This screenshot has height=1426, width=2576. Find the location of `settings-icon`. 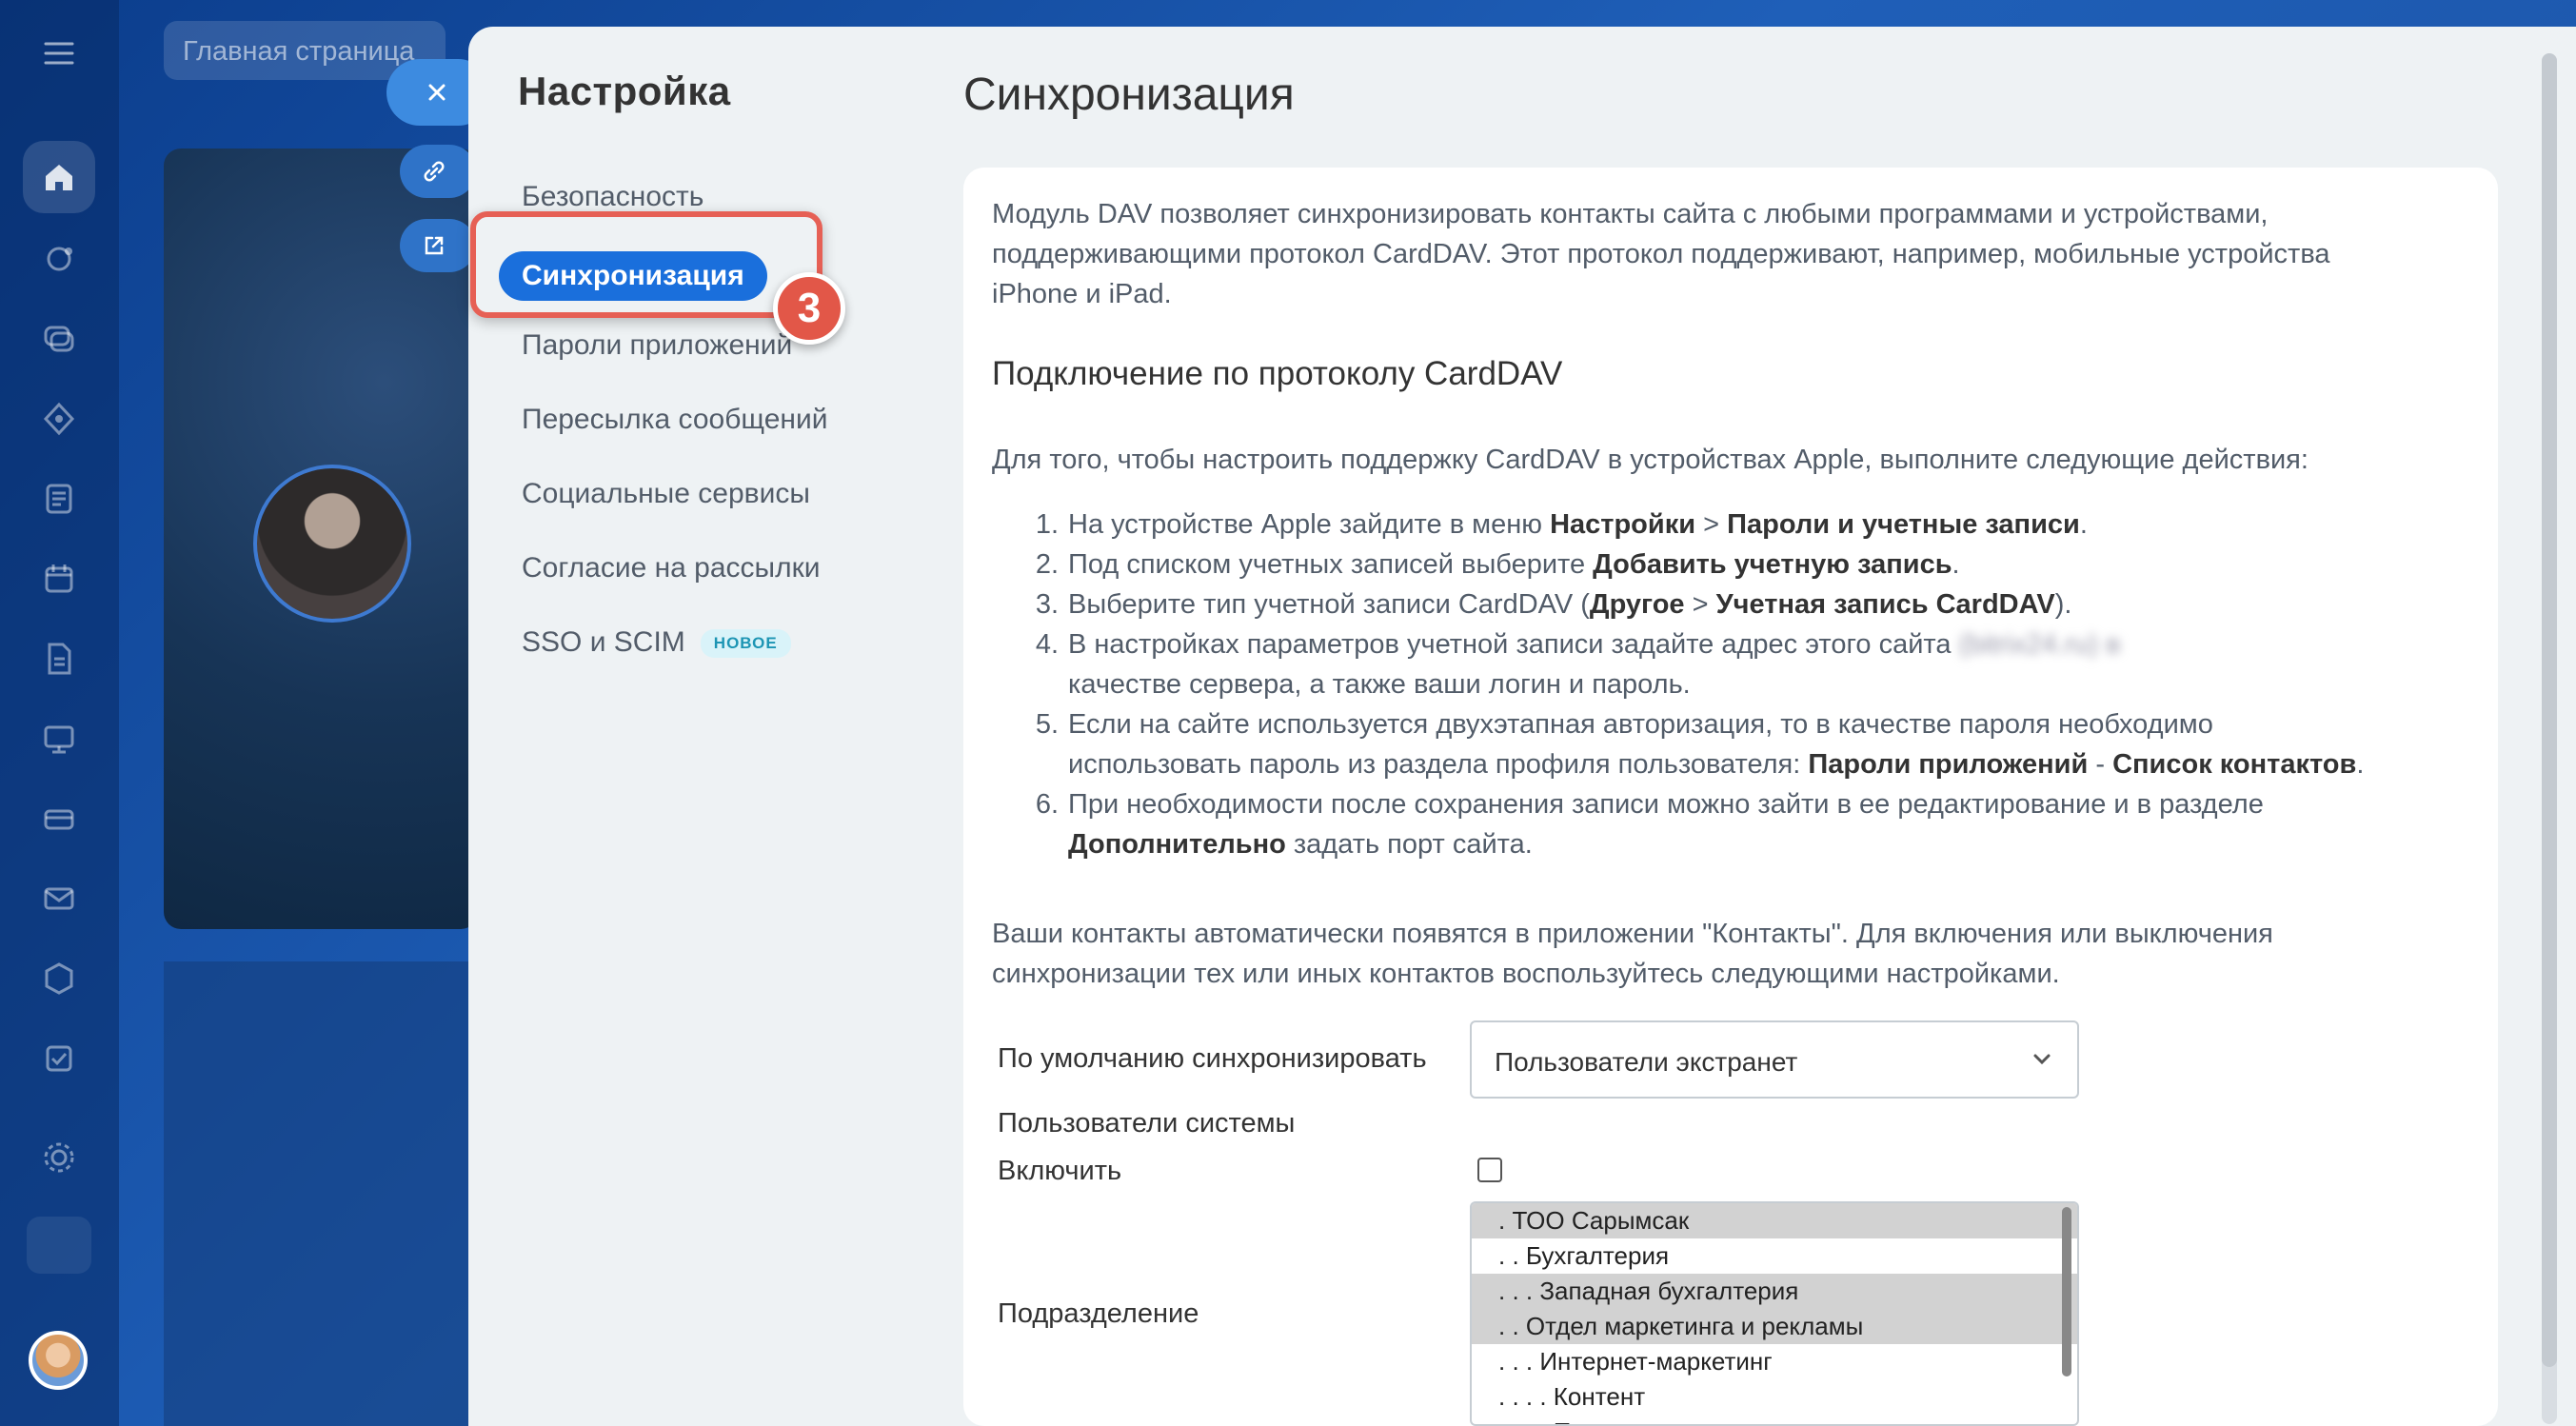

settings-icon is located at coordinates (59, 1158).